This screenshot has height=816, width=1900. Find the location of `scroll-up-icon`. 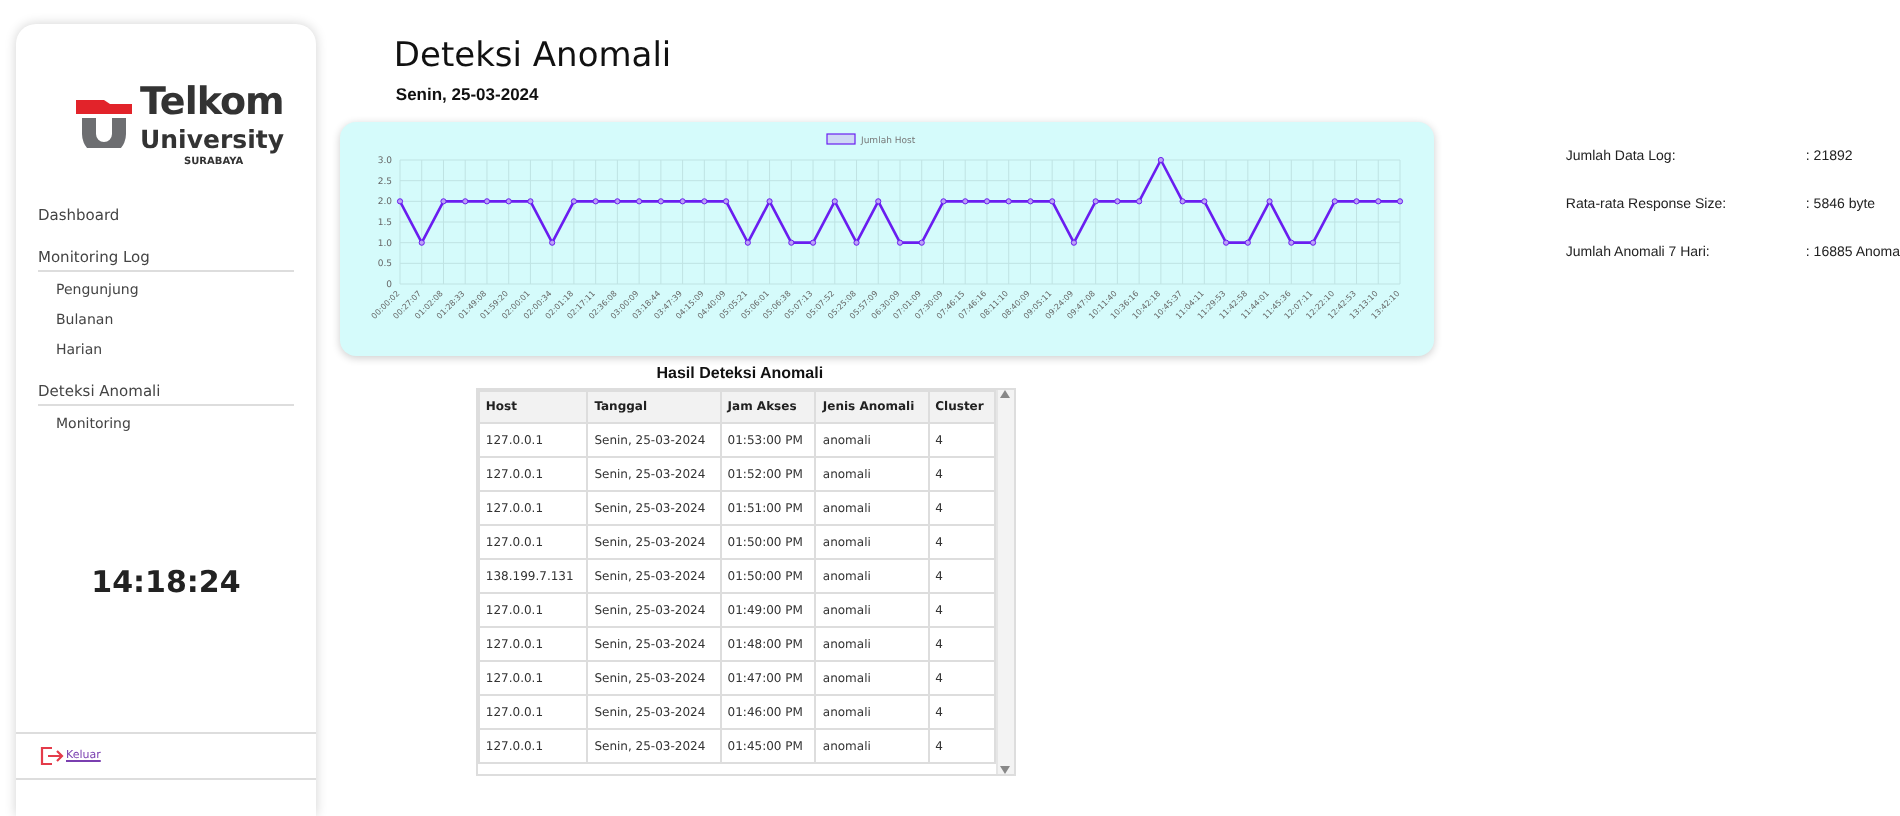

scroll-up-icon is located at coordinates (1005, 394).